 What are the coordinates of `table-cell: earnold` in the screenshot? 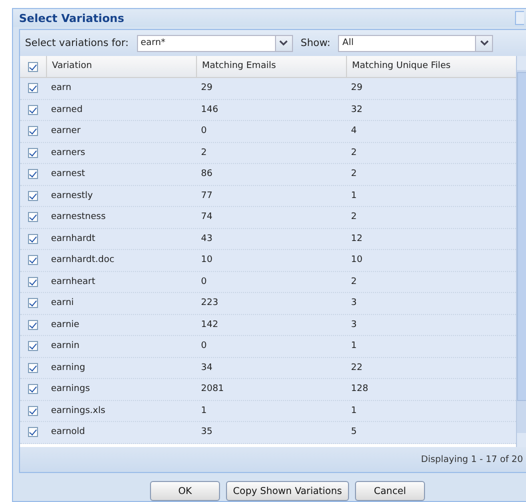 It's located at (68, 432).